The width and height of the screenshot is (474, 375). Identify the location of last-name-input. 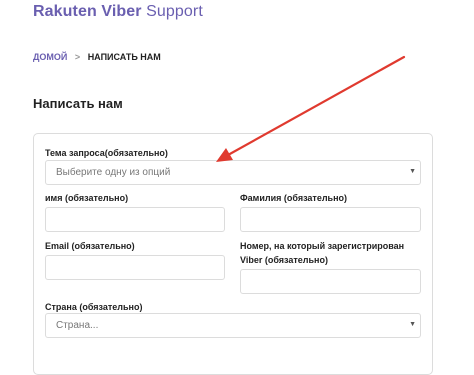
(330, 219).